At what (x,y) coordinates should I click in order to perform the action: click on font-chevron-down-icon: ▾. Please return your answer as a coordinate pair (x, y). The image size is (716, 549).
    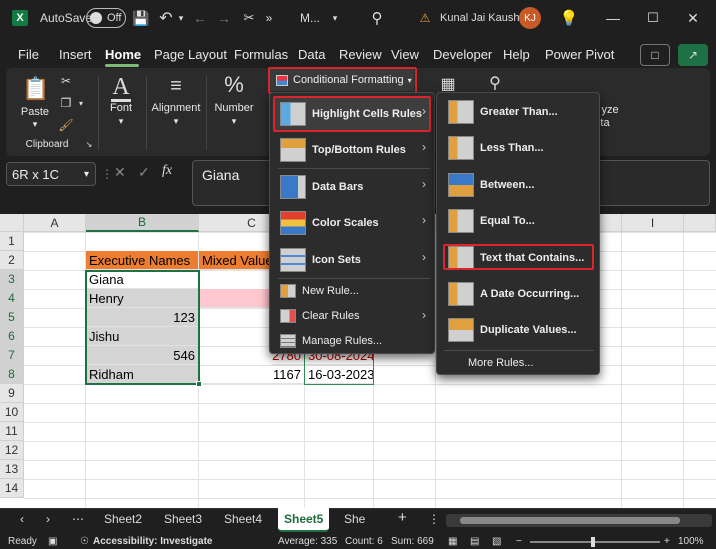
    Looking at the image, I should click on (121, 121).